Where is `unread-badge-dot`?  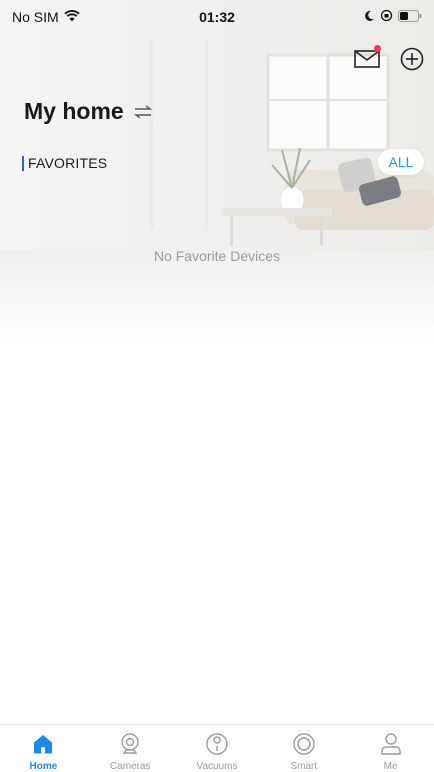
unread-badge-dot is located at coordinates (377, 48).